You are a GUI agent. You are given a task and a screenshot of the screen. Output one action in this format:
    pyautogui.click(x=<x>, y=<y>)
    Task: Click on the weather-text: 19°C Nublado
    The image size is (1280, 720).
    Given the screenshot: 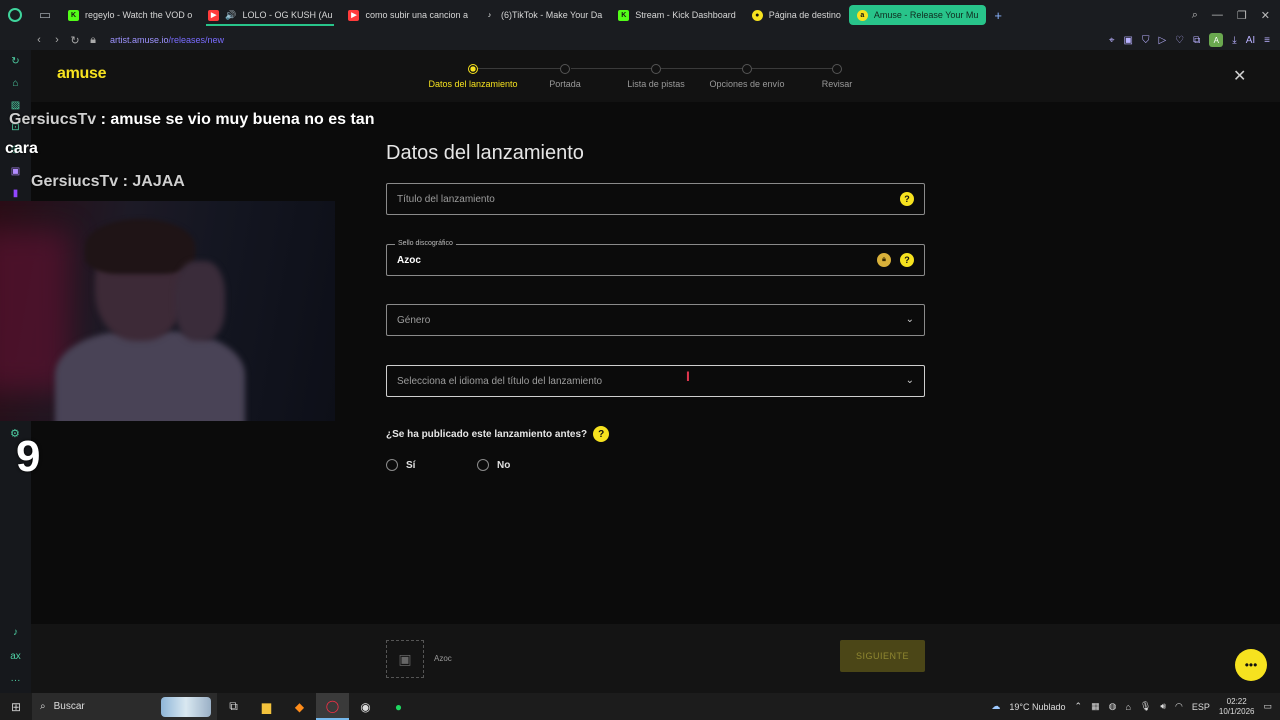 What is the action you would take?
    pyautogui.click(x=1037, y=707)
    